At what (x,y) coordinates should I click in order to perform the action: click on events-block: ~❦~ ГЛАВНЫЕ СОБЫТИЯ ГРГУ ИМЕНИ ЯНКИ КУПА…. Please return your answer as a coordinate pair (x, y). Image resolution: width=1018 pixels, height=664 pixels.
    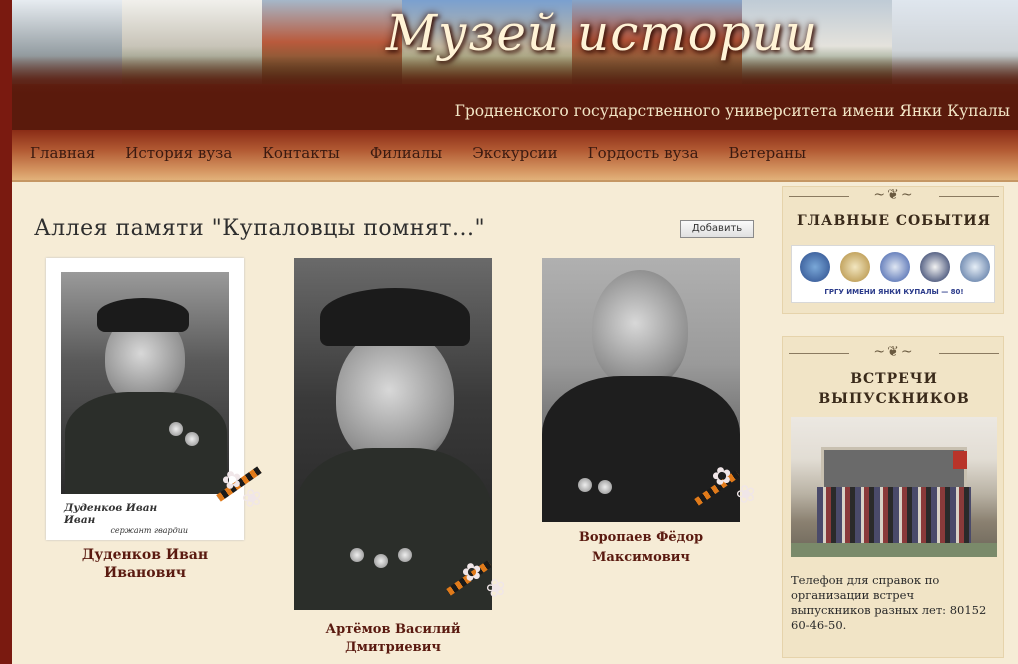
    Looking at the image, I should click on (893, 250).